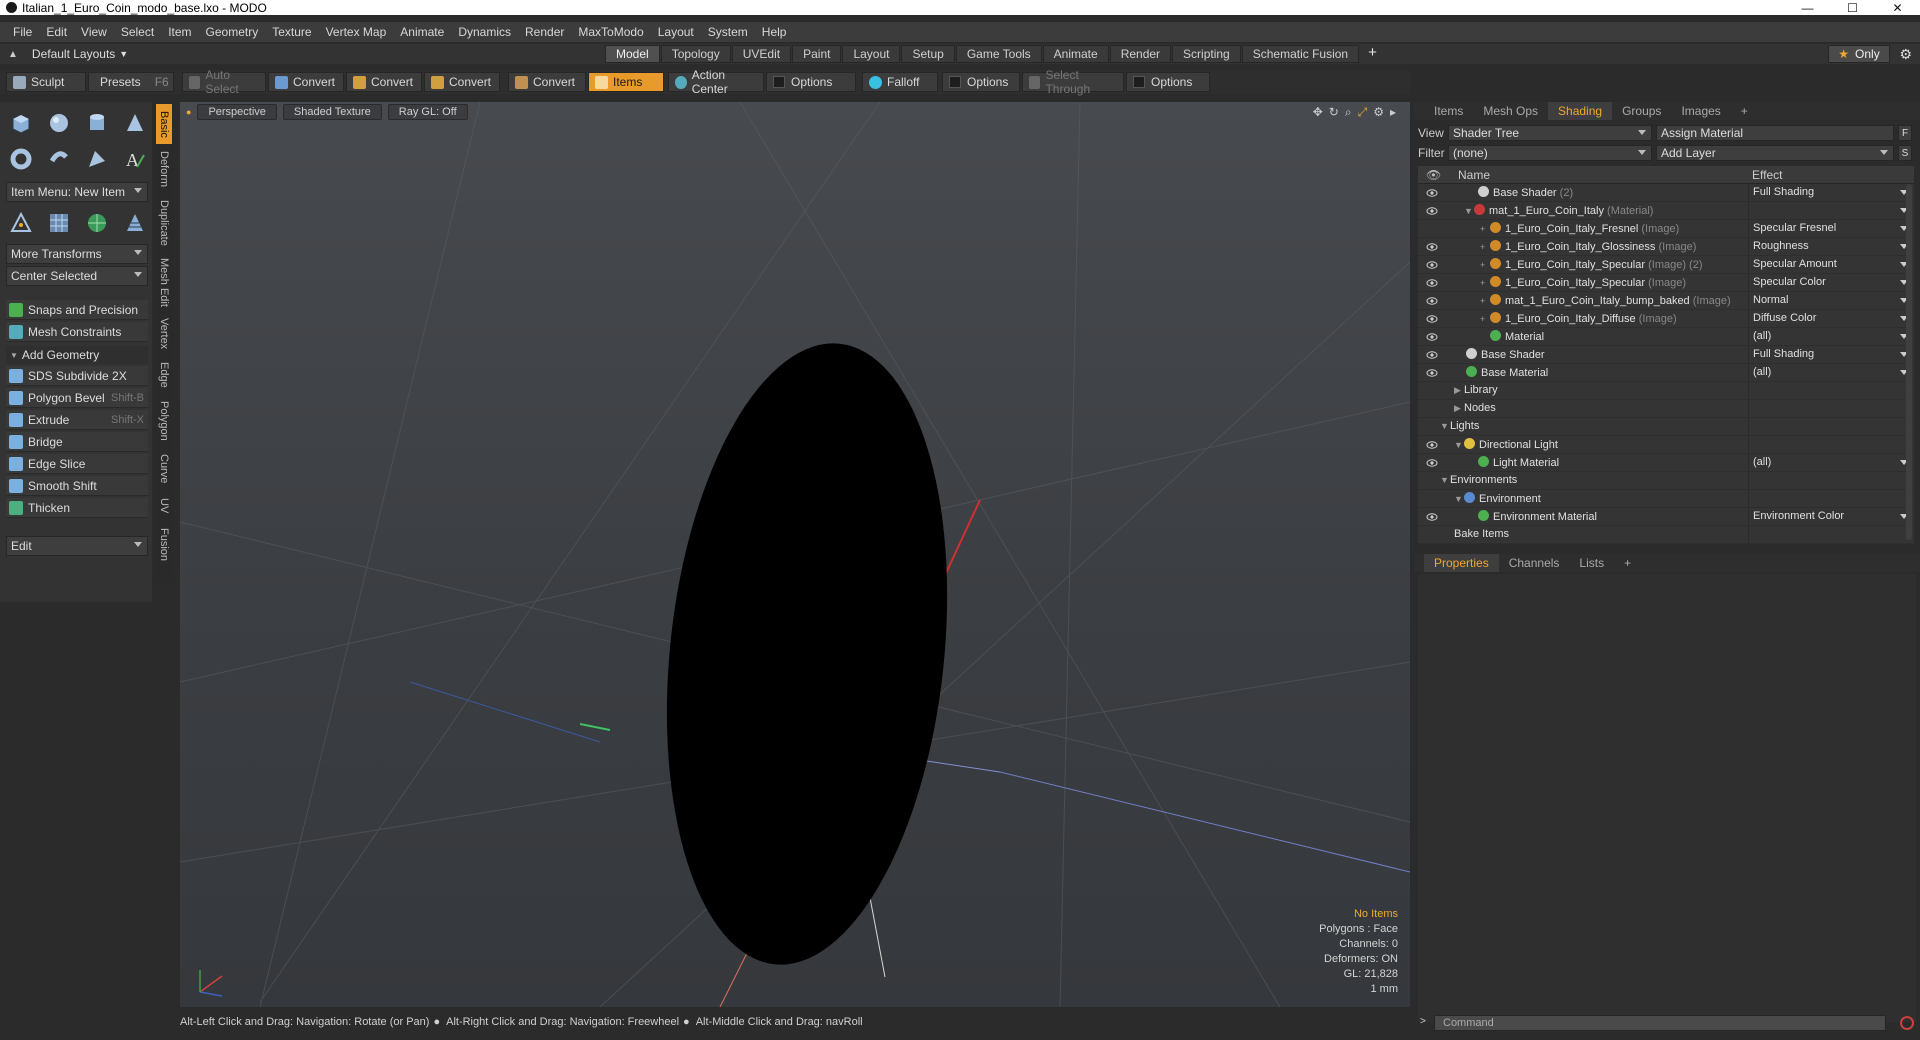  Describe the element at coordinates (1348, 112) in the screenshot. I see `zoom-view-icon: ⌕` at that location.